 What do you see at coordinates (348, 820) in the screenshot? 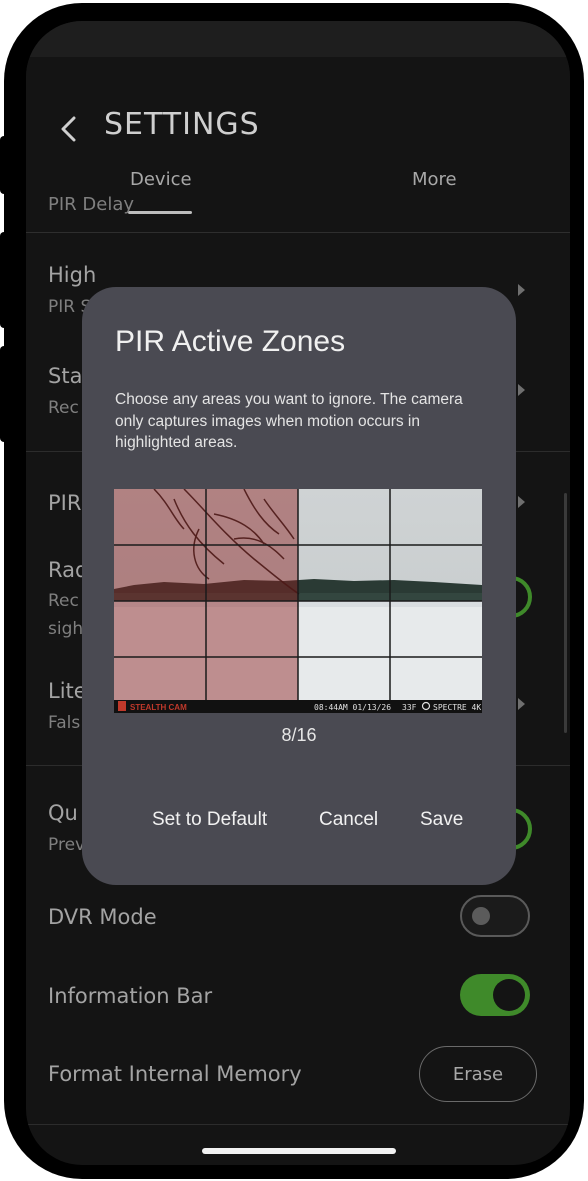
I see `cancel-button: Cancel` at bounding box center [348, 820].